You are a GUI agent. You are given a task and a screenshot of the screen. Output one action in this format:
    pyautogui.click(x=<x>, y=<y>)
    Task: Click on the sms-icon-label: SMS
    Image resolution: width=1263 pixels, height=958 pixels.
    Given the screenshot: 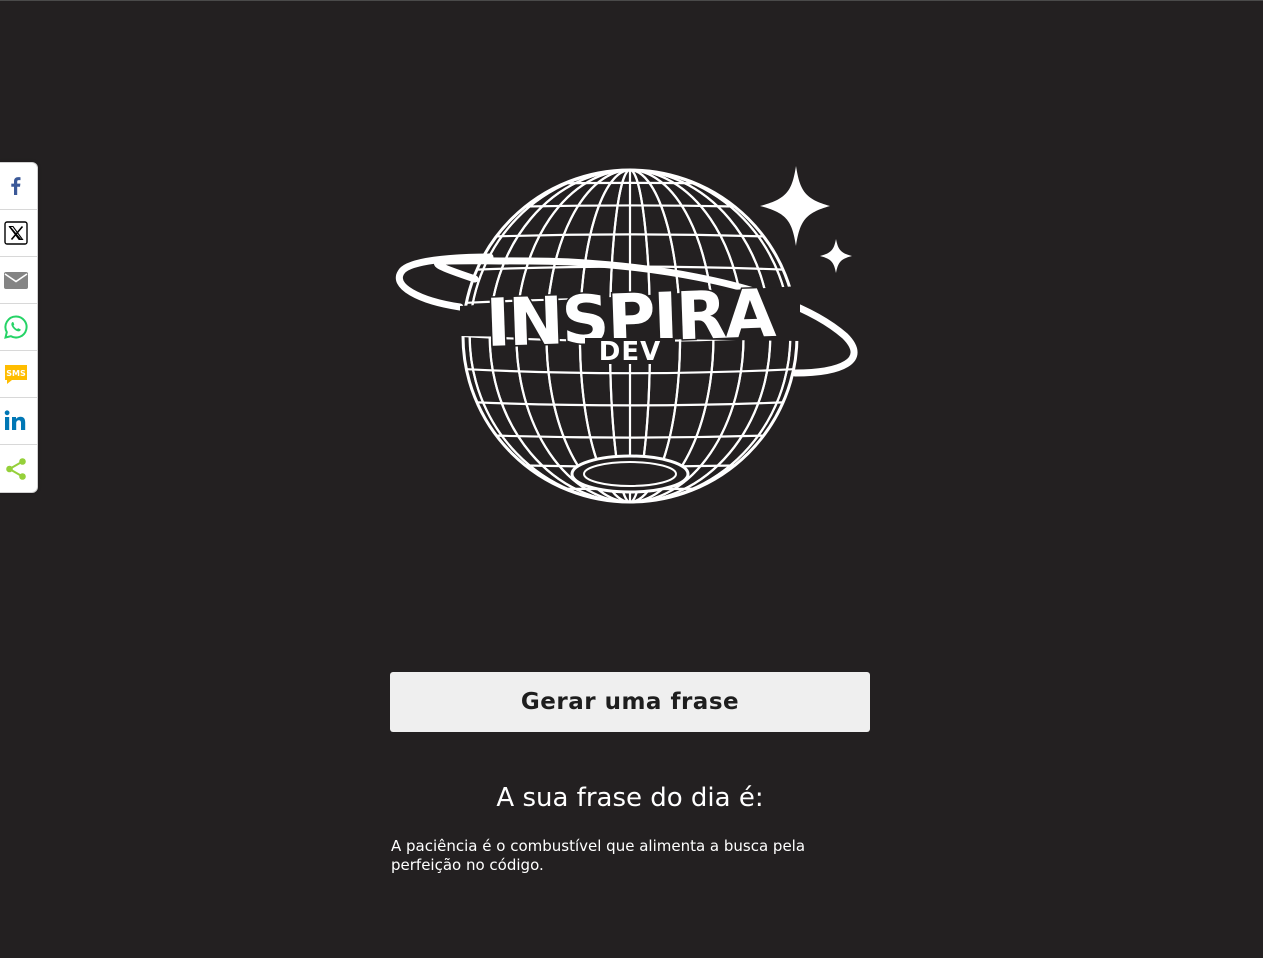 What is the action you would take?
    pyautogui.click(x=16, y=373)
    